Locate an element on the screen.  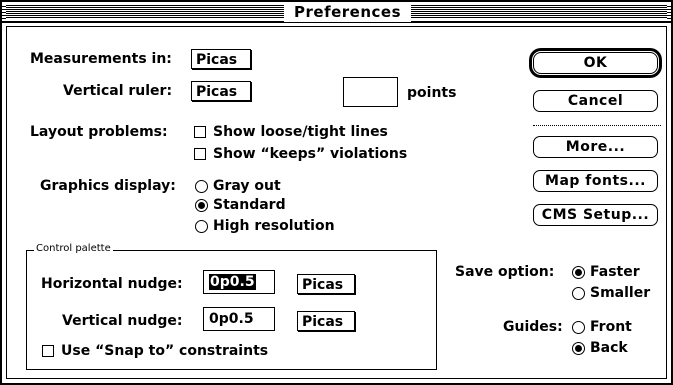
standard-label: Standard is located at coordinates (249, 205).